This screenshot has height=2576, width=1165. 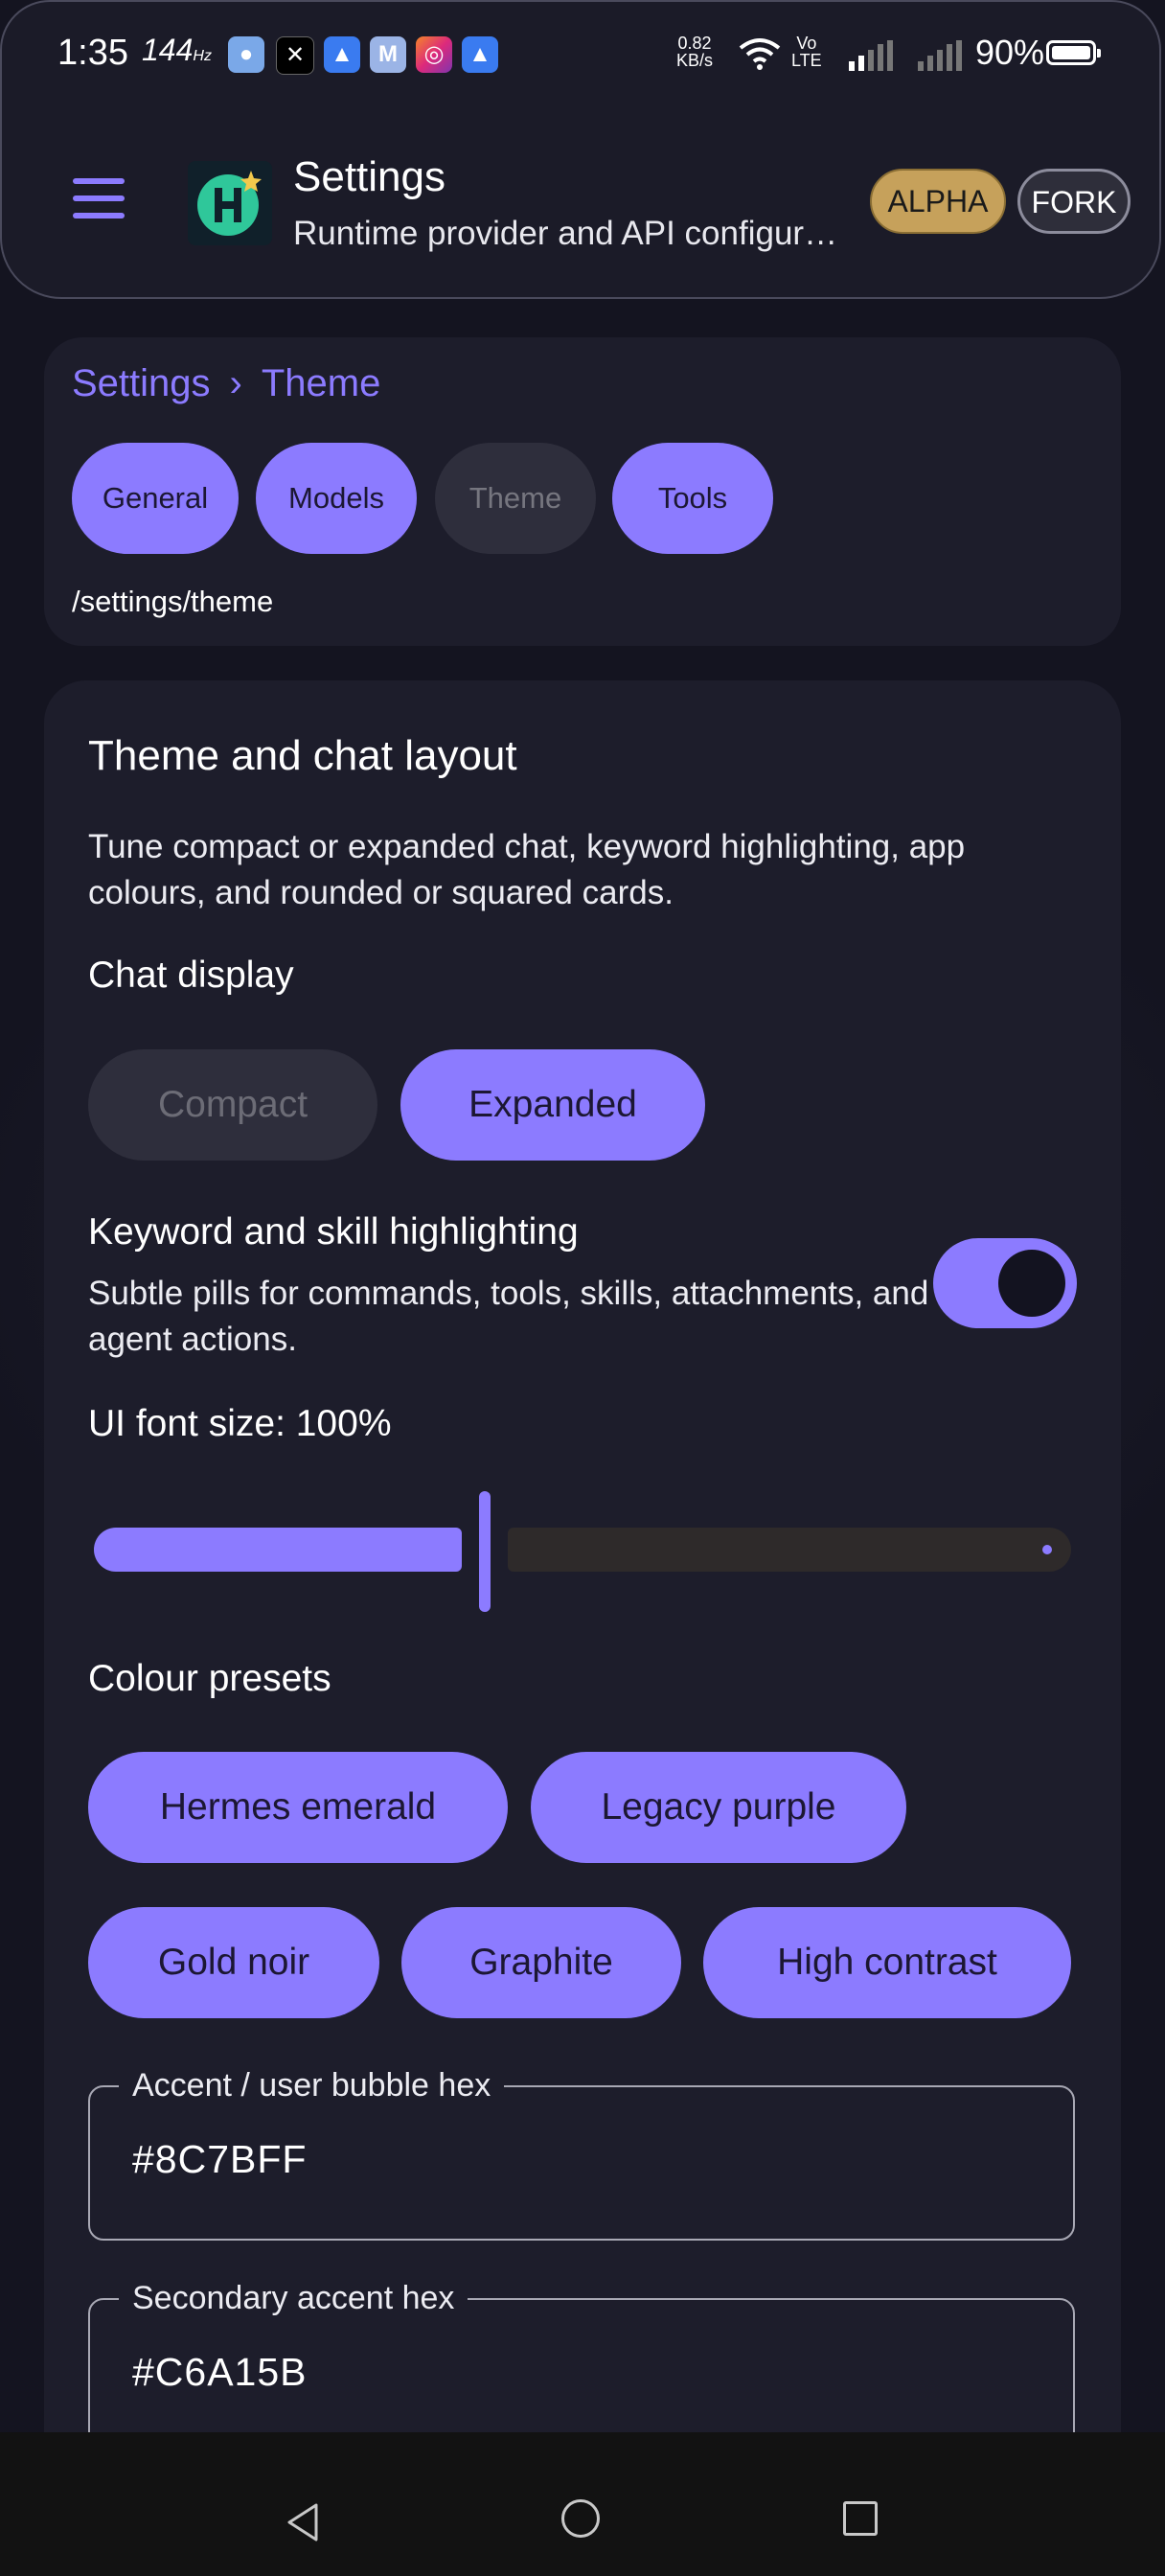 I want to click on section-title: Theme and chat layout, so click(x=302, y=755).